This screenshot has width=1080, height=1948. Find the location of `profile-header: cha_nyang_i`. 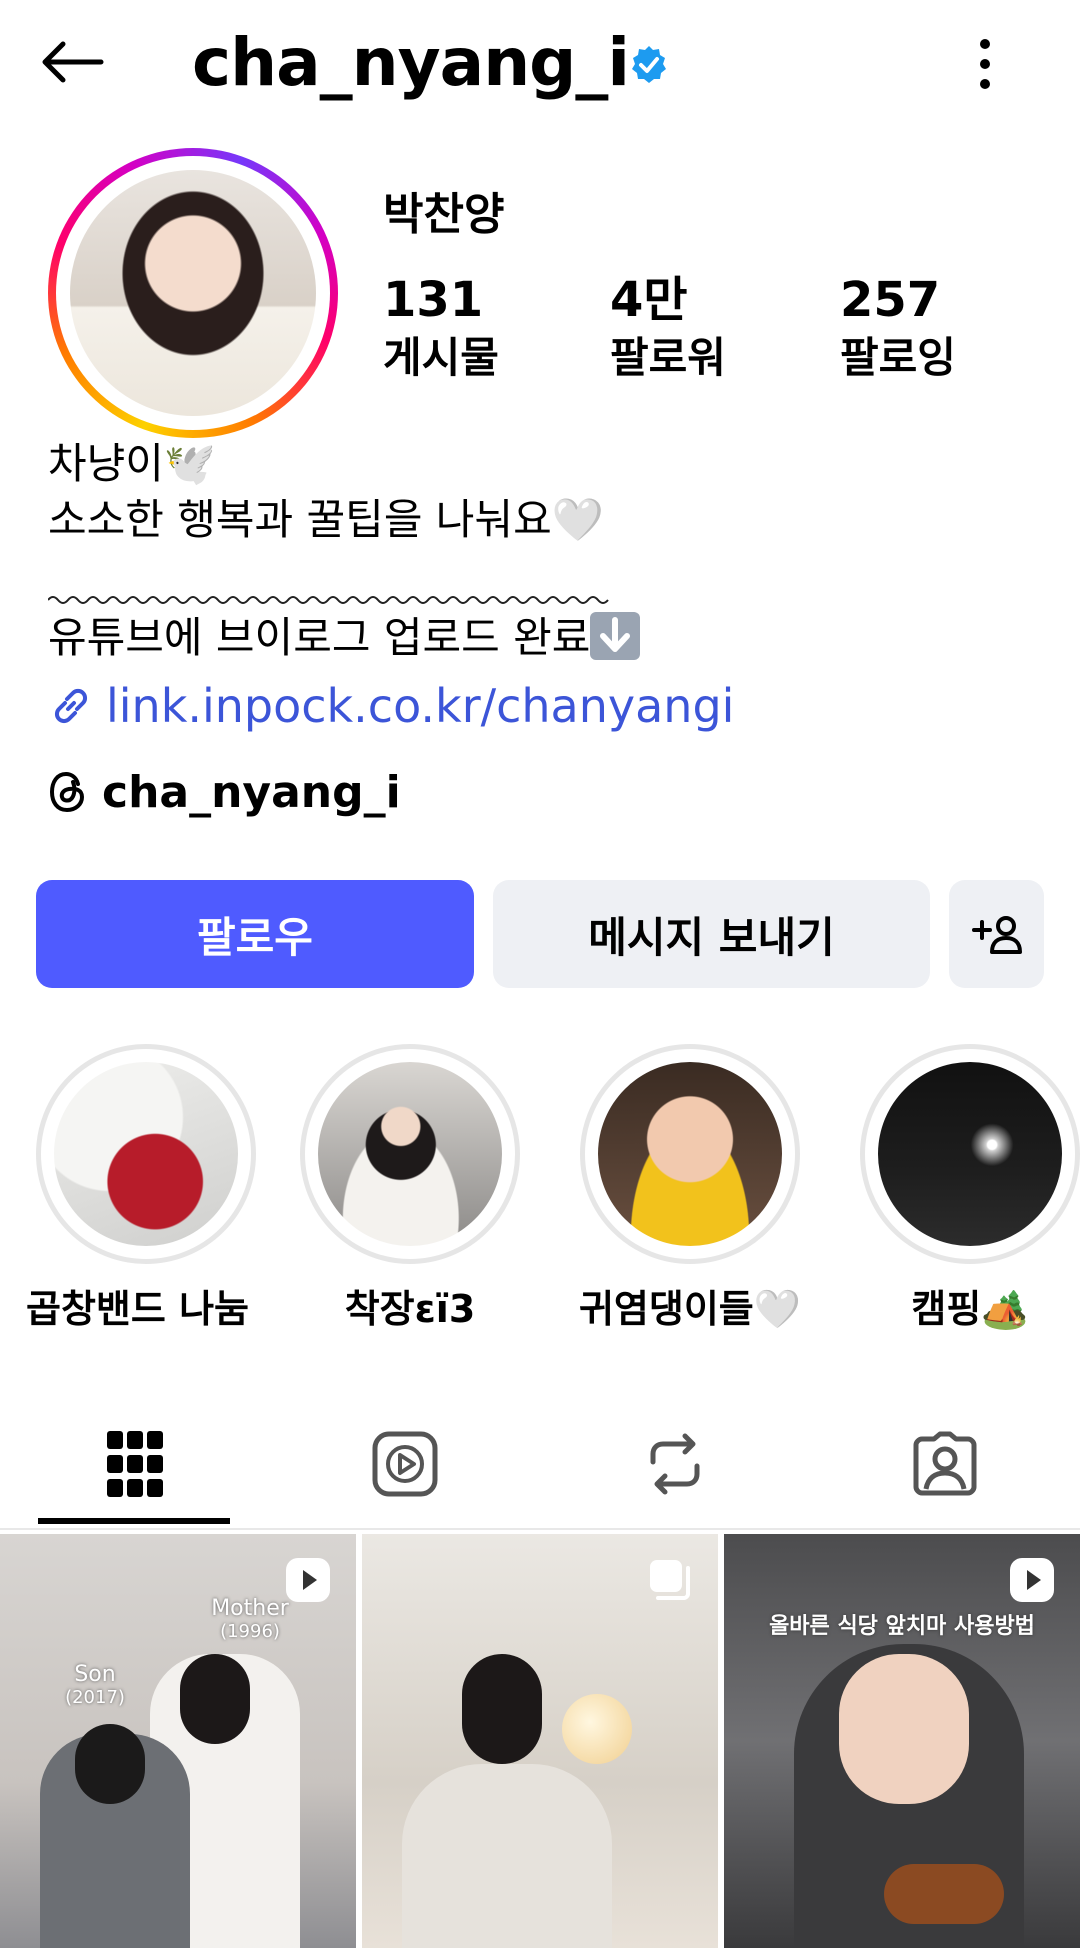

profile-header: cha_nyang_i is located at coordinates (540, 65).